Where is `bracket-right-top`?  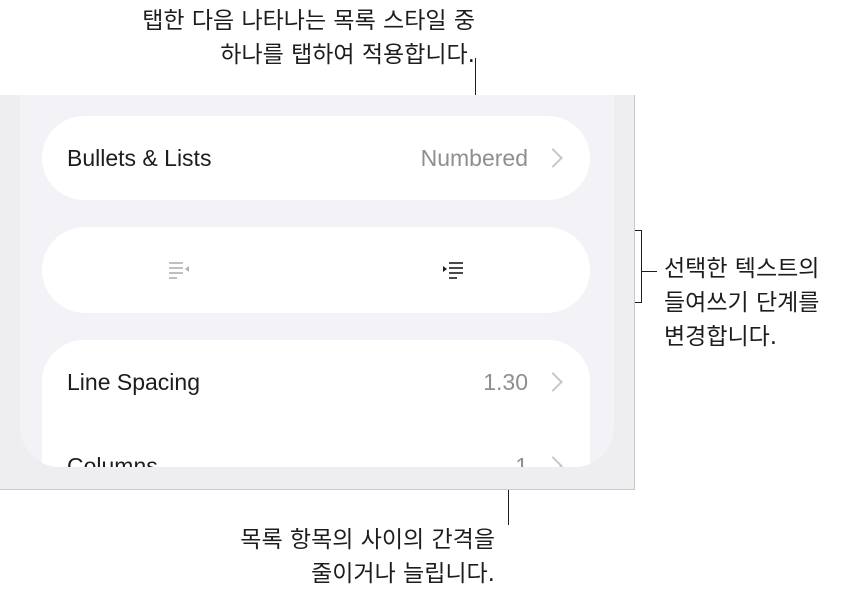 bracket-right-top is located at coordinates (638, 230).